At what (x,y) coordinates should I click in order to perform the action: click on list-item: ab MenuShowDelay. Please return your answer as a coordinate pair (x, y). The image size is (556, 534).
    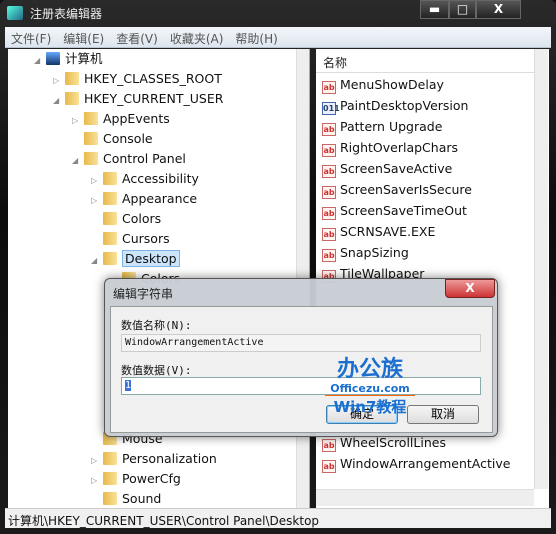
    Looking at the image, I should click on (383, 84).